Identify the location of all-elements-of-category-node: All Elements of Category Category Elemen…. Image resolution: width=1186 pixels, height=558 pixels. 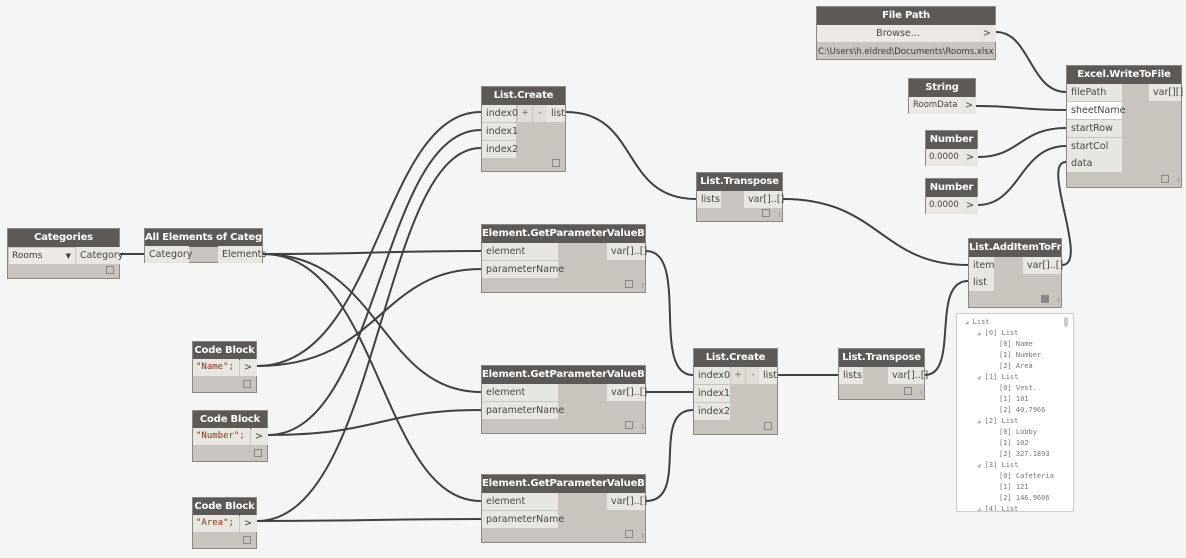
(205, 245).